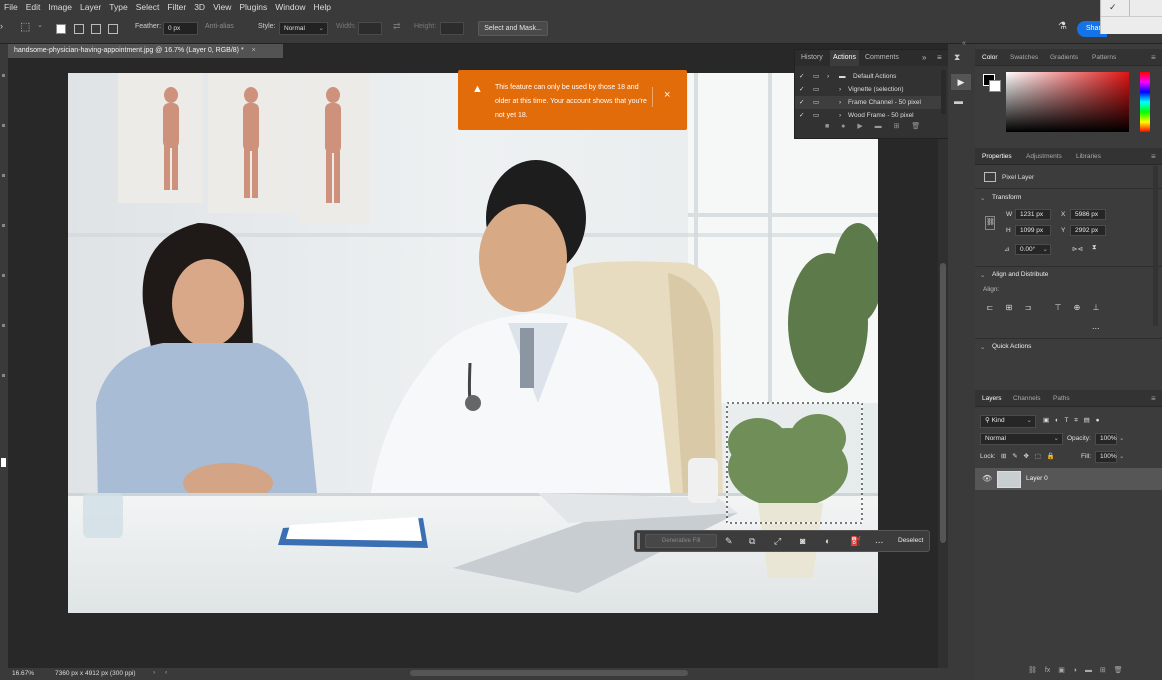  I want to click on opacity-field: 100%, so click(1106, 439).